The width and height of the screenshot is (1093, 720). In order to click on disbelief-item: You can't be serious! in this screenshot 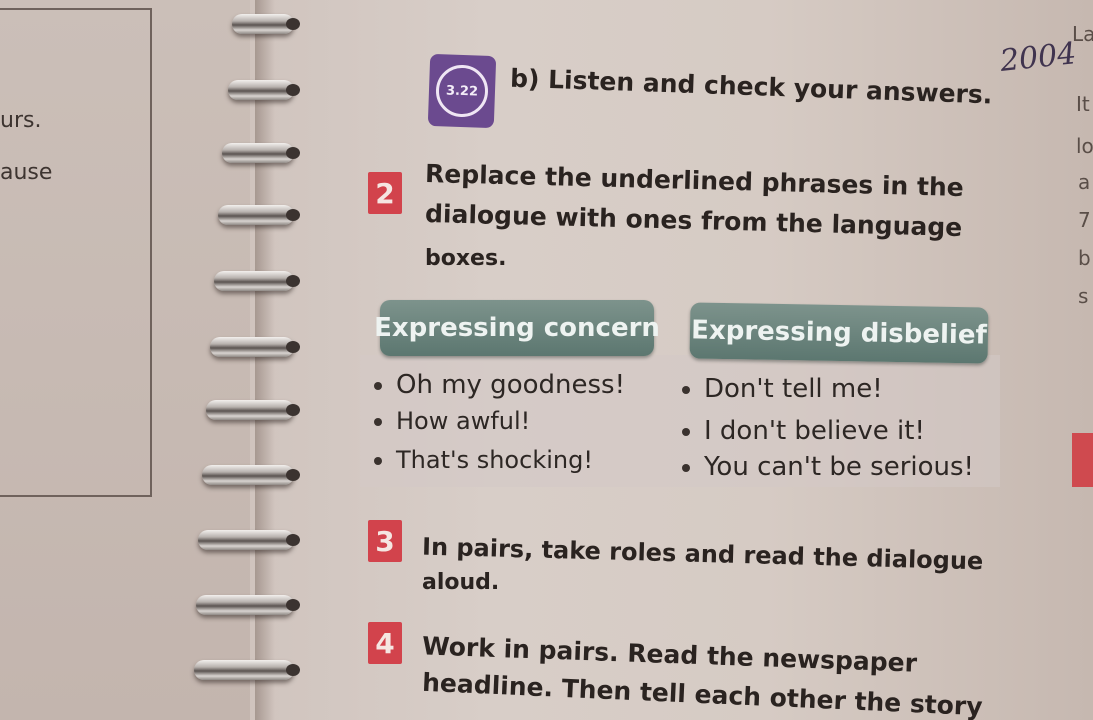, I will do `click(828, 467)`.